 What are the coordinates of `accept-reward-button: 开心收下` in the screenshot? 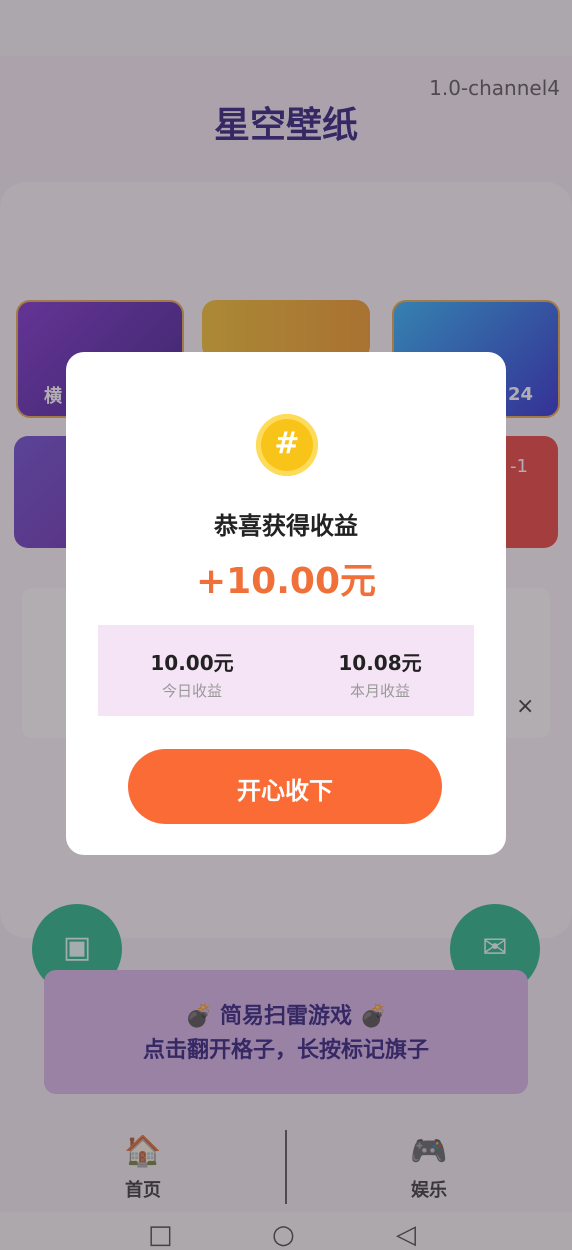 It's located at (285, 786).